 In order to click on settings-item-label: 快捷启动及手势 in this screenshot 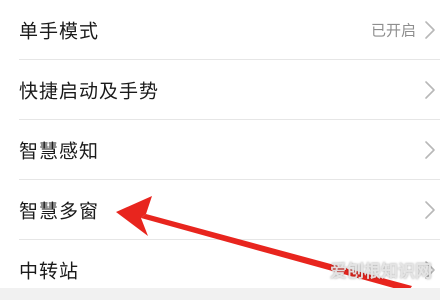, I will do `click(89, 91)`.